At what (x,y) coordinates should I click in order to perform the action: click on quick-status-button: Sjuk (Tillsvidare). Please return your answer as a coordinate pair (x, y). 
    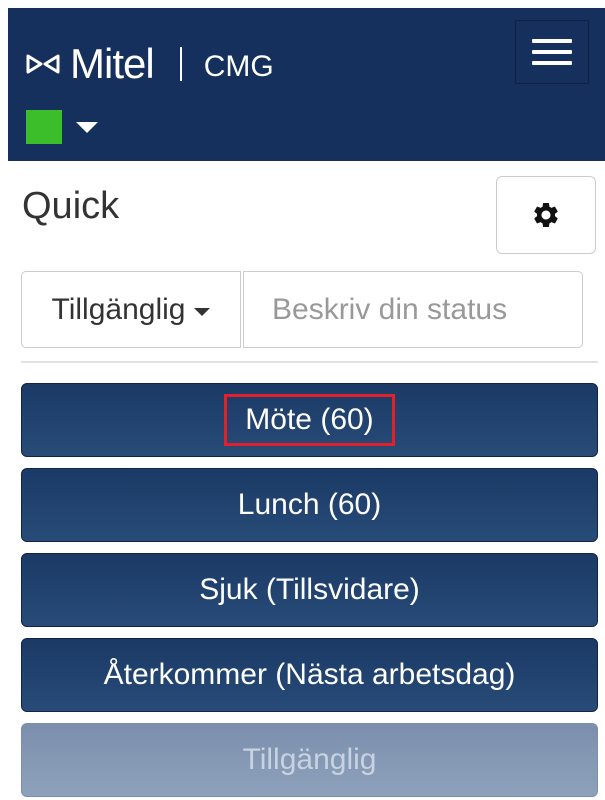
    Looking at the image, I should click on (309, 590).